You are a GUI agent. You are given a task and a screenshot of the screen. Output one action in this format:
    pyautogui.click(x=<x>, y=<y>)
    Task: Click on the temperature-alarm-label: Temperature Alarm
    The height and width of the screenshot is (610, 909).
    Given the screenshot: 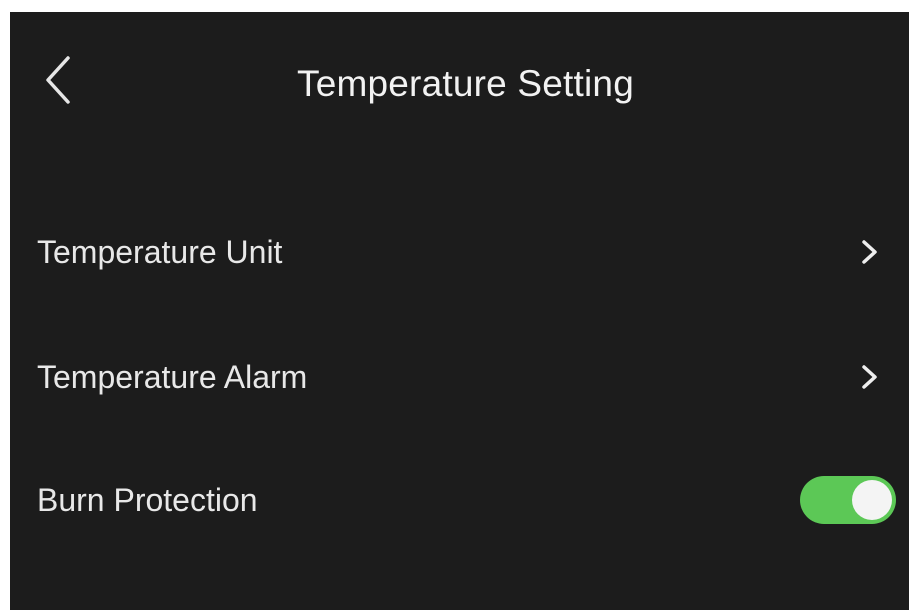 What is the action you would take?
    pyautogui.click(x=172, y=377)
    